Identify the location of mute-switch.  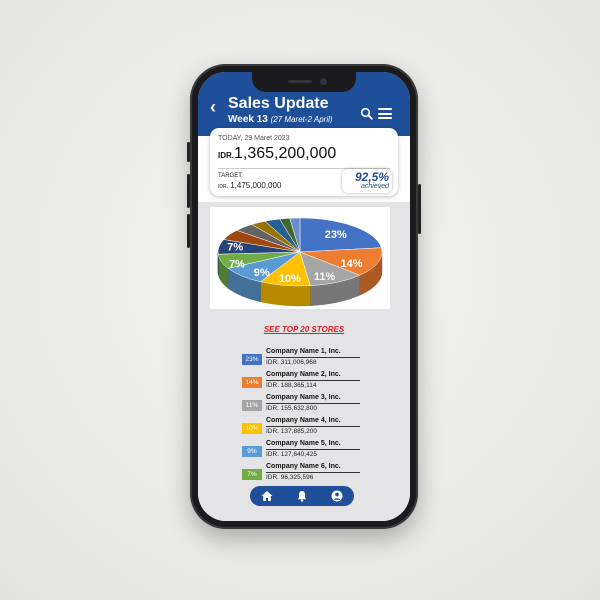
(188, 152).